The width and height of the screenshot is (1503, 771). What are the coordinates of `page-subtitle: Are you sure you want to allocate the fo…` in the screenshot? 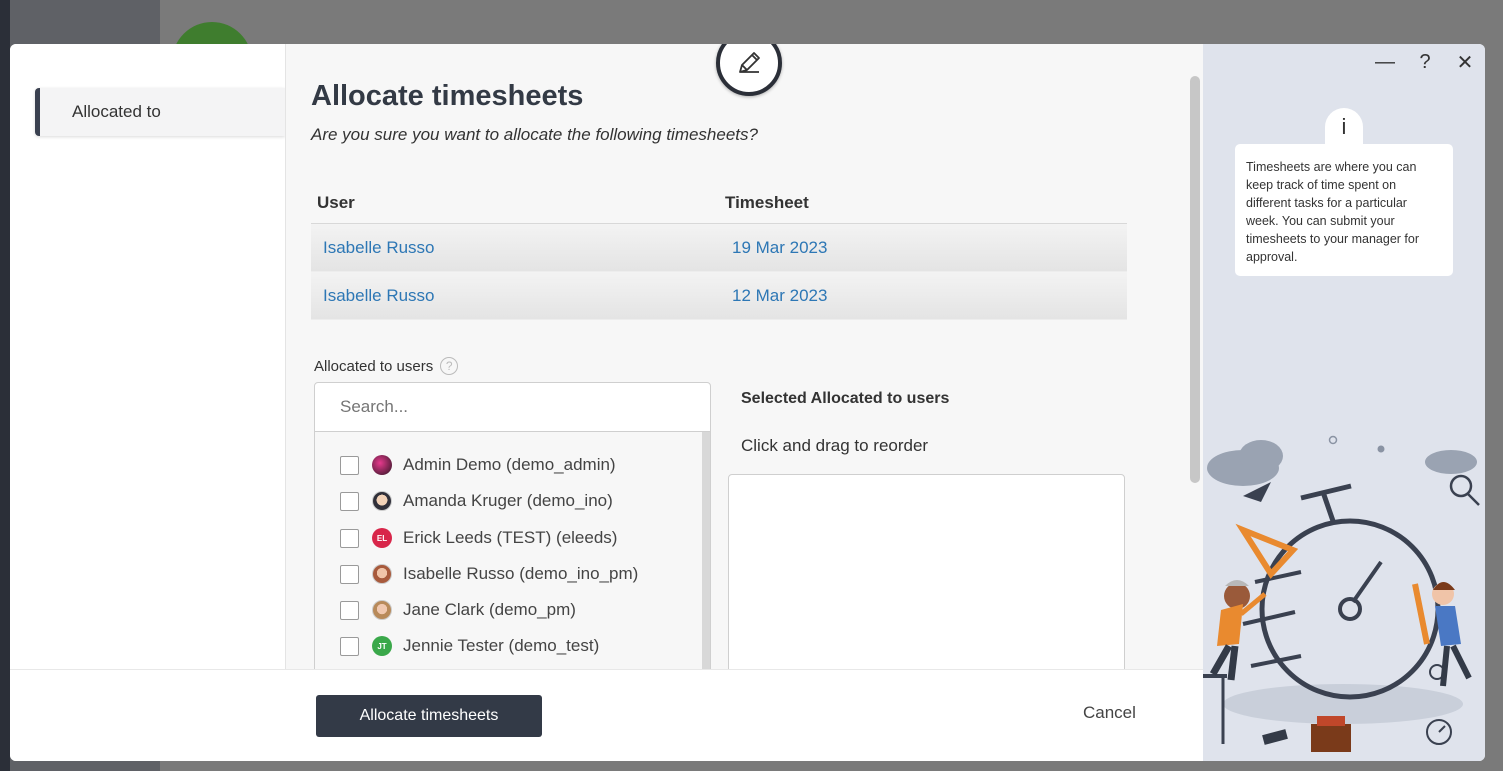 It's located at (534, 134).